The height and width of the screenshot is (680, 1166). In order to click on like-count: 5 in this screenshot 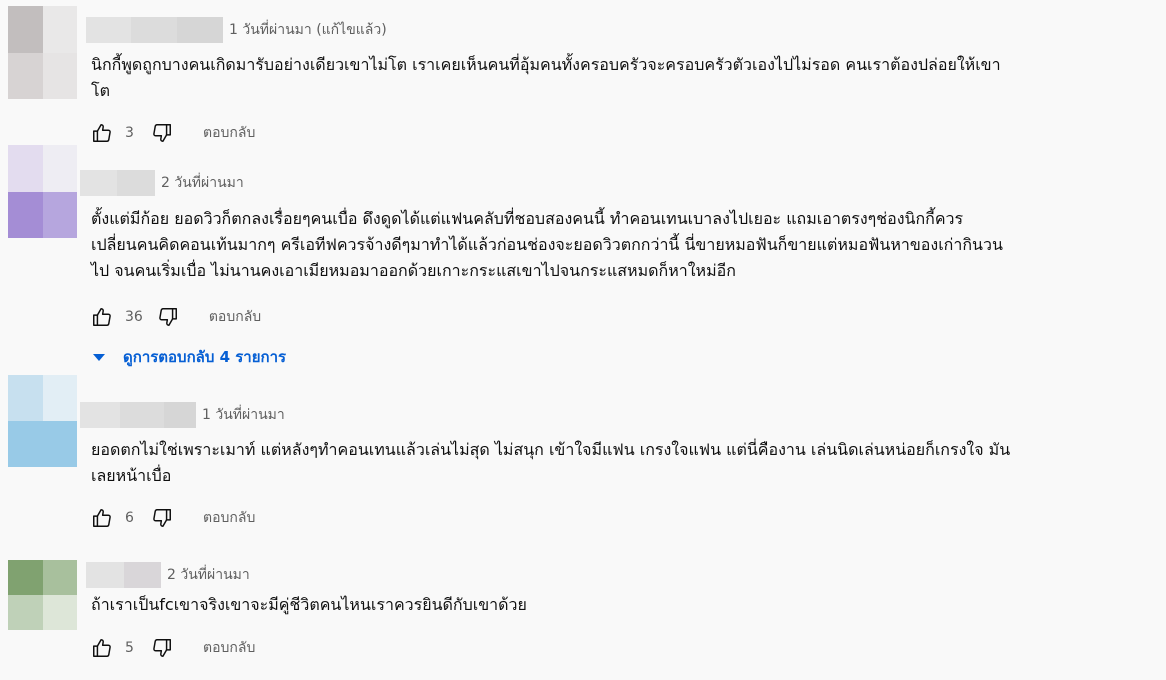, I will do `click(129, 648)`.